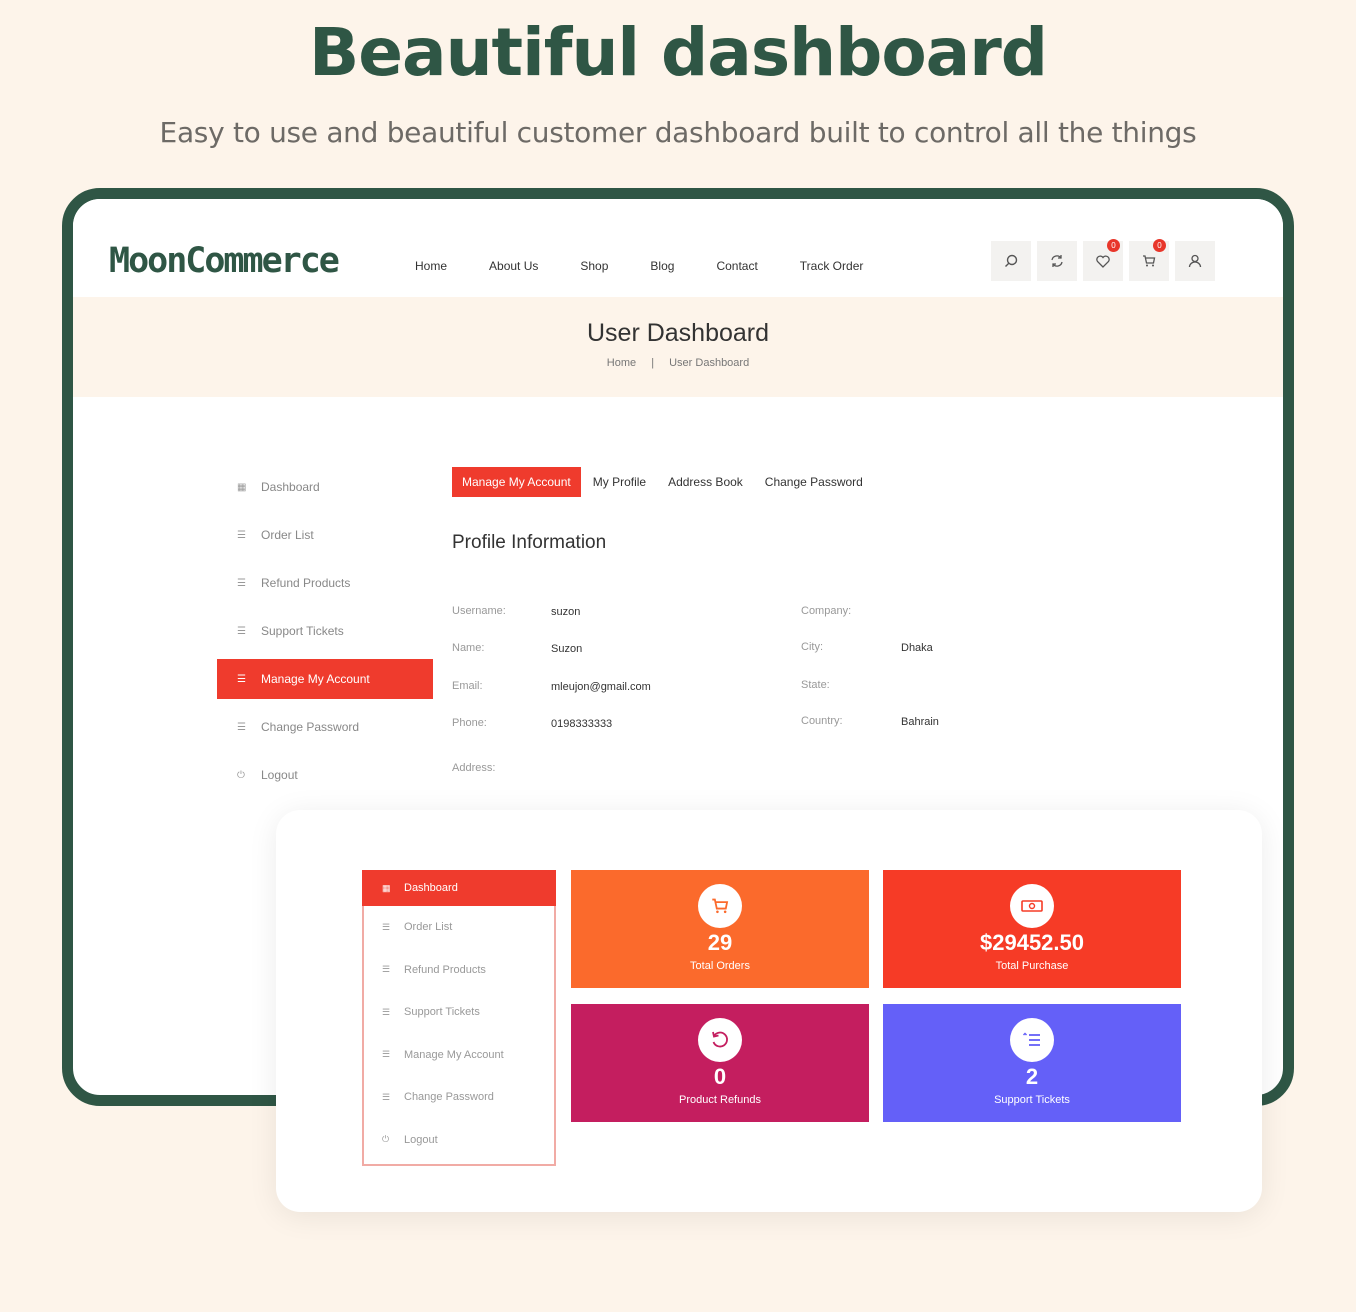 The image size is (1356, 1312). Describe the element at coordinates (917, 648) in the screenshot. I see `city-value: Dhaka` at that location.